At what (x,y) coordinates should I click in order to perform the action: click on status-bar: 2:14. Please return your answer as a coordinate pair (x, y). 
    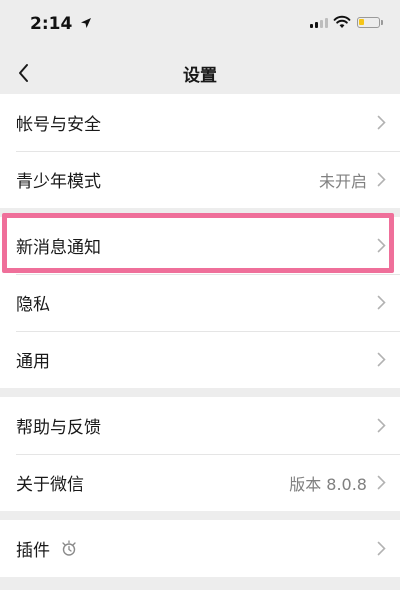
    Looking at the image, I should click on (200, 26).